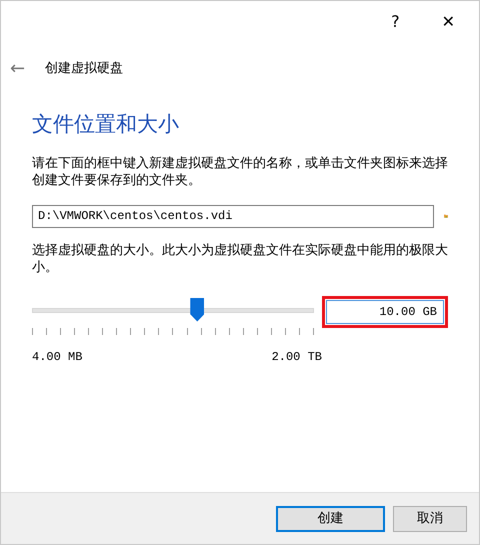 The image size is (480, 545). What do you see at coordinates (106, 124) in the screenshot?
I see `page-heading: 文件位置和大小` at bounding box center [106, 124].